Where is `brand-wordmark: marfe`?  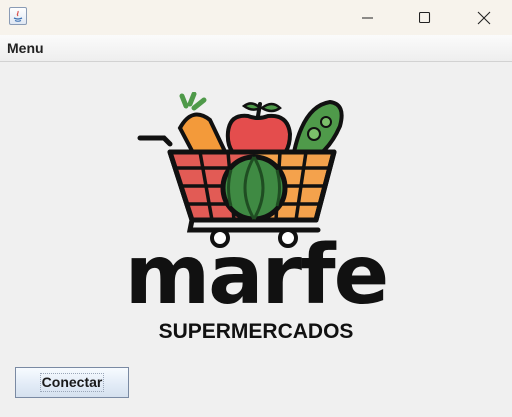
brand-wordmark: marfe is located at coordinates (257, 275).